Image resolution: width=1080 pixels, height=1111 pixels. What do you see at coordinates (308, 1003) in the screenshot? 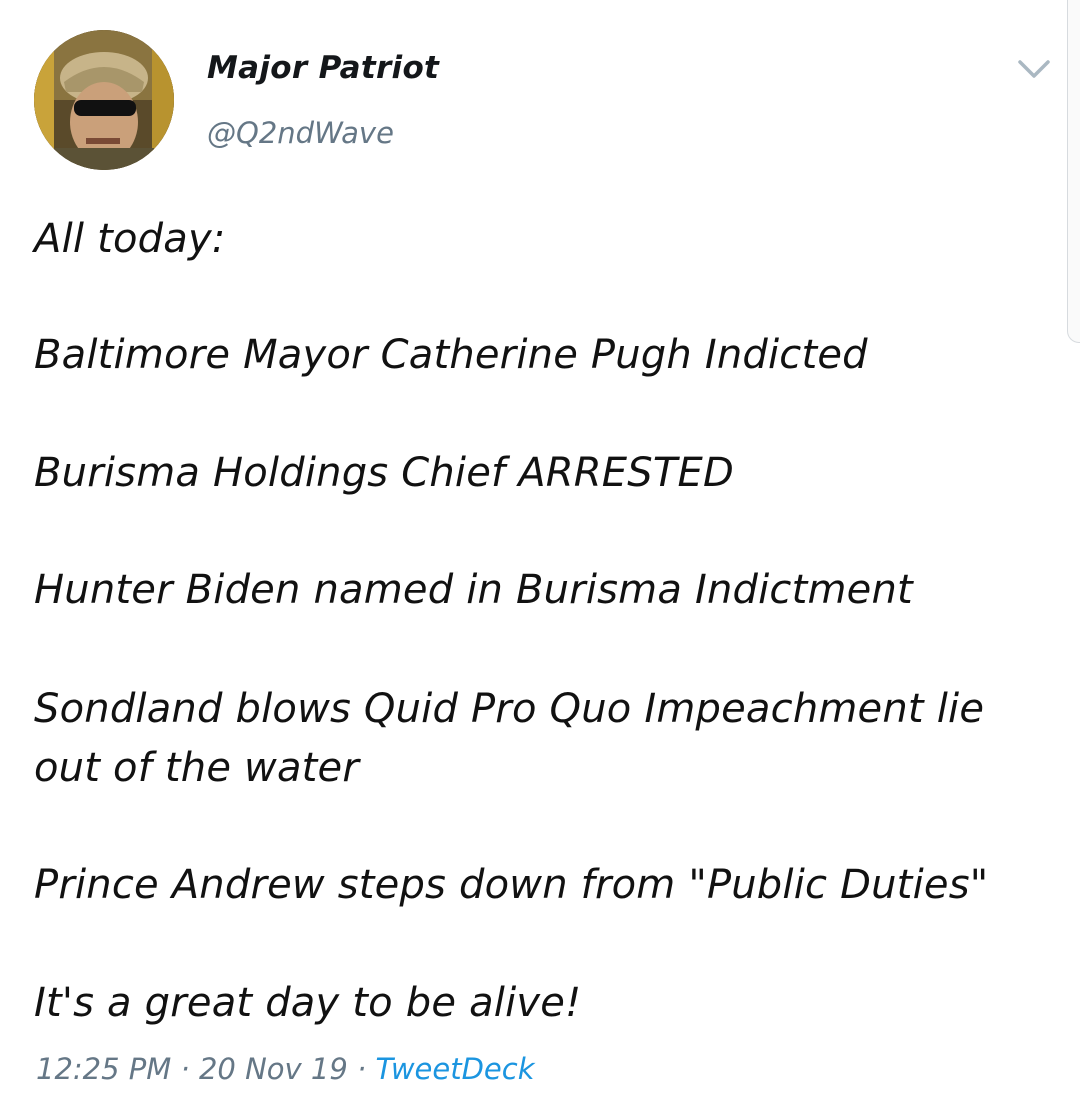
I see `tweet-text-line: It's a great day to be alive!` at bounding box center [308, 1003].